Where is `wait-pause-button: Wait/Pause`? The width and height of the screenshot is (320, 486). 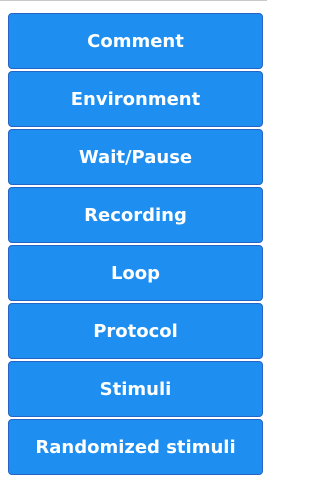 wait-pause-button: Wait/Pause is located at coordinates (135, 157).